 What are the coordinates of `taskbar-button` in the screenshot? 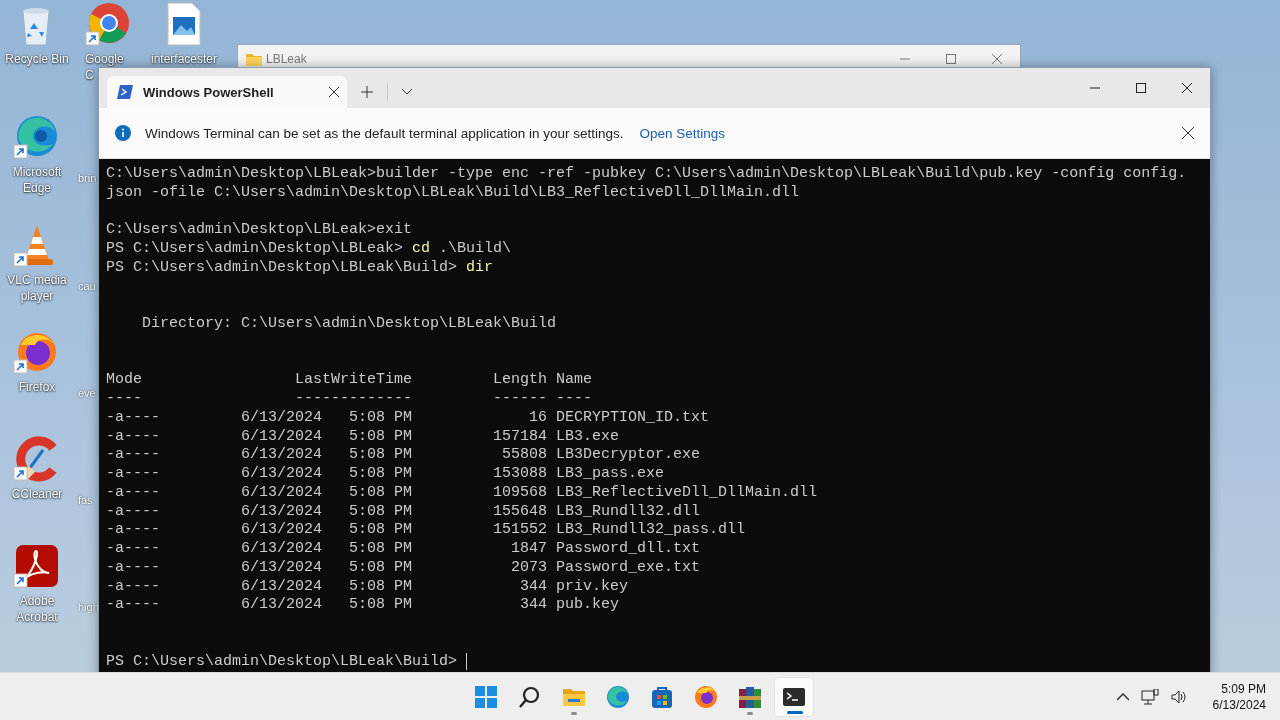 It's located at (794, 696).